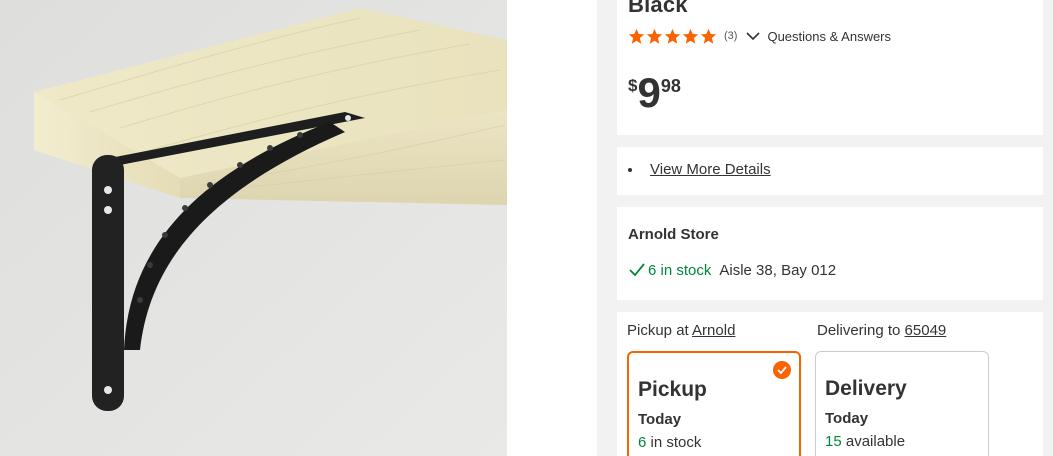  I want to click on pickup-suffix: in stock, so click(676, 442).